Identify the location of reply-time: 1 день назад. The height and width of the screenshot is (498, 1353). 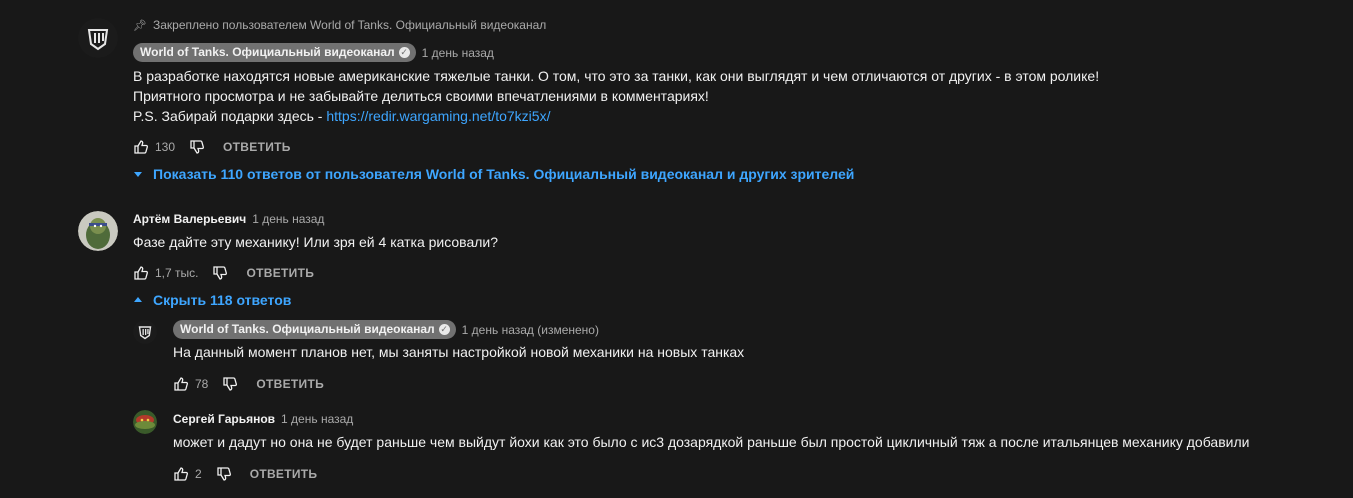
(317, 419).